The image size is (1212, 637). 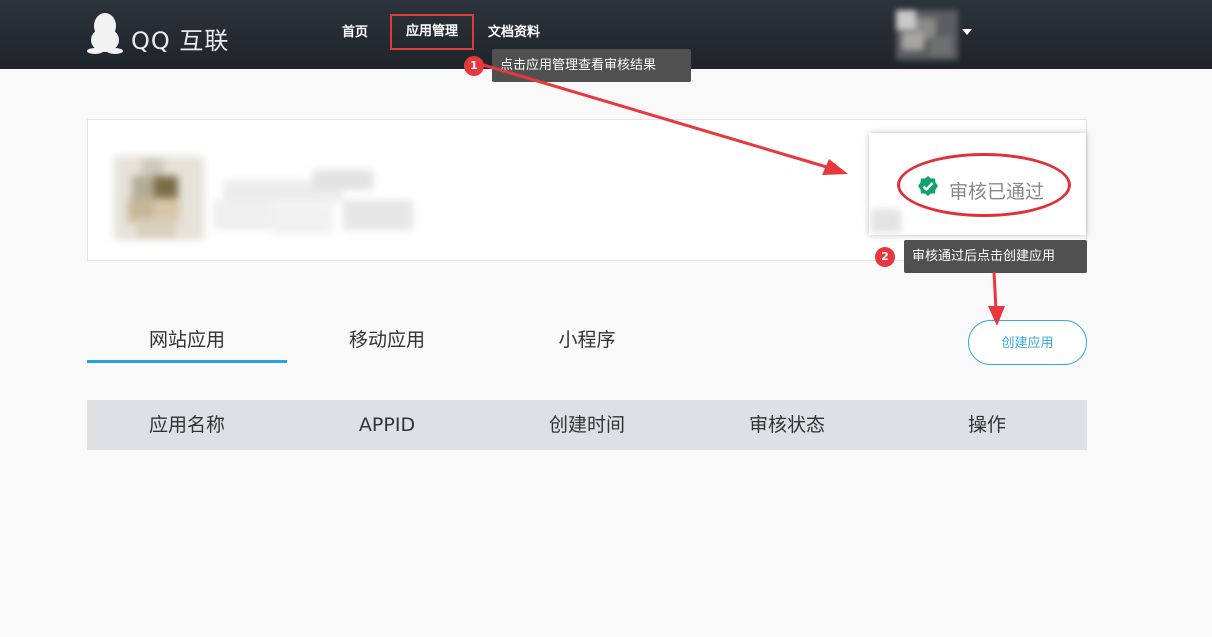 What do you see at coordinates (996, 316) in the screenshot?
I see `arrow-to-create-button-head` at bounding box center [996, 316].